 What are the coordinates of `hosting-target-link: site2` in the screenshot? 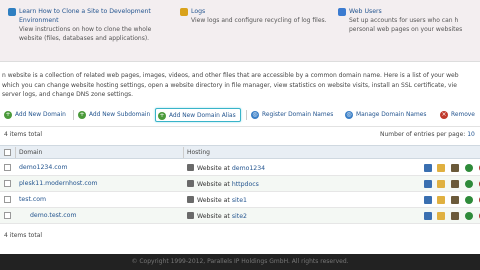 It's located at (239, 216).